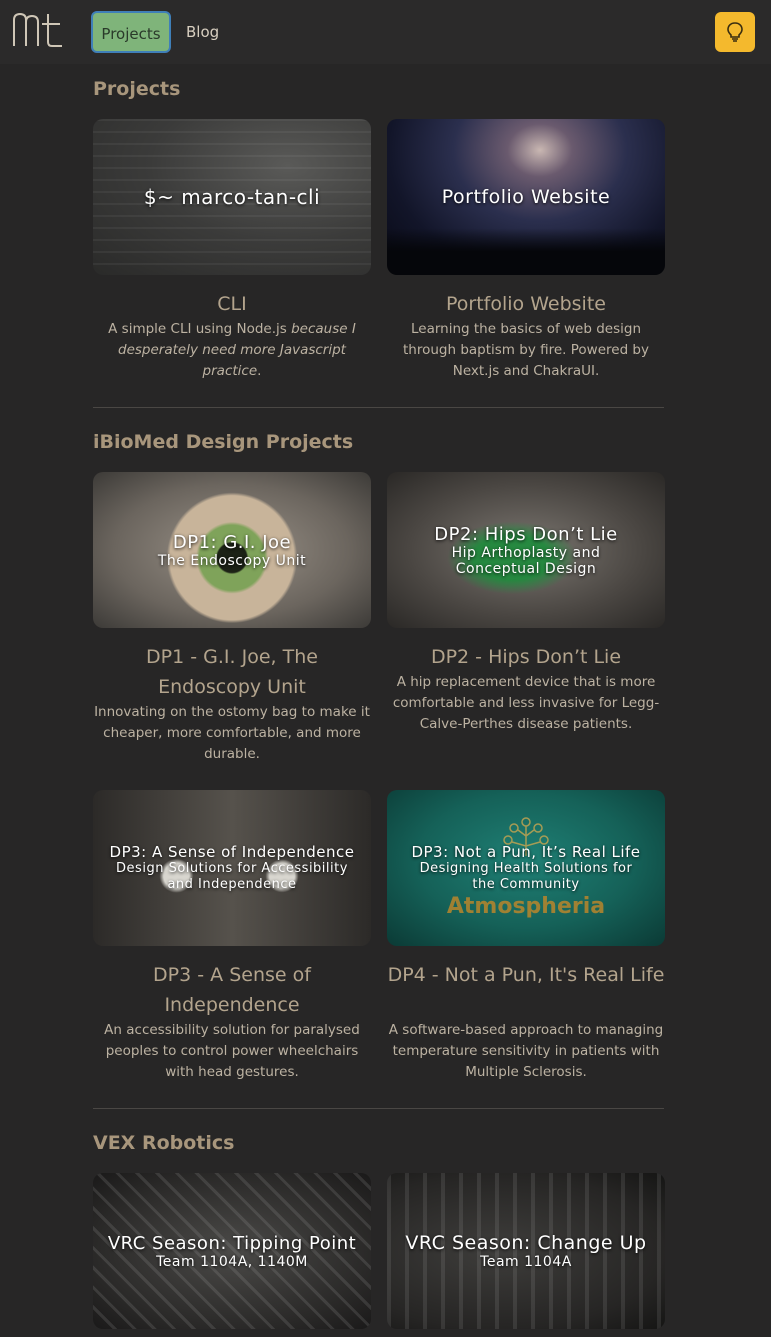 The height and width of the screenshot is (1337, 771). I want to click on nav-projects-link: Projects, so click(131, 32).